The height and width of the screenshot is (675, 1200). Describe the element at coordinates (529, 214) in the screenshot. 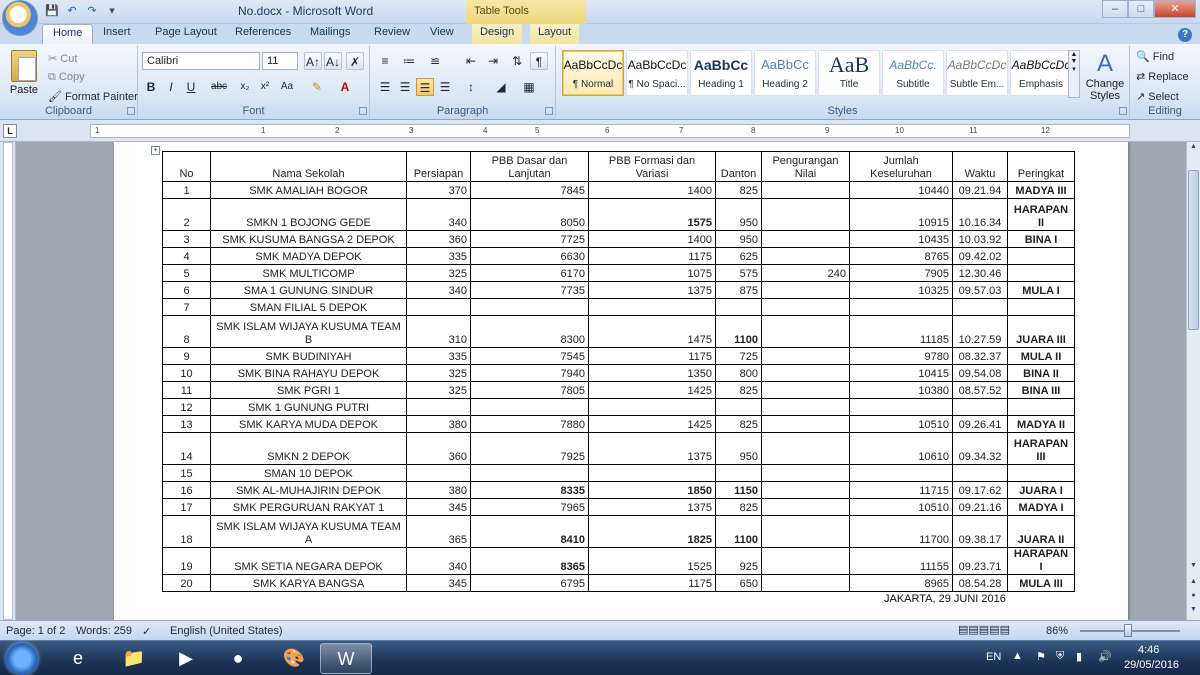

I see `table-cell: 8050` at that location.